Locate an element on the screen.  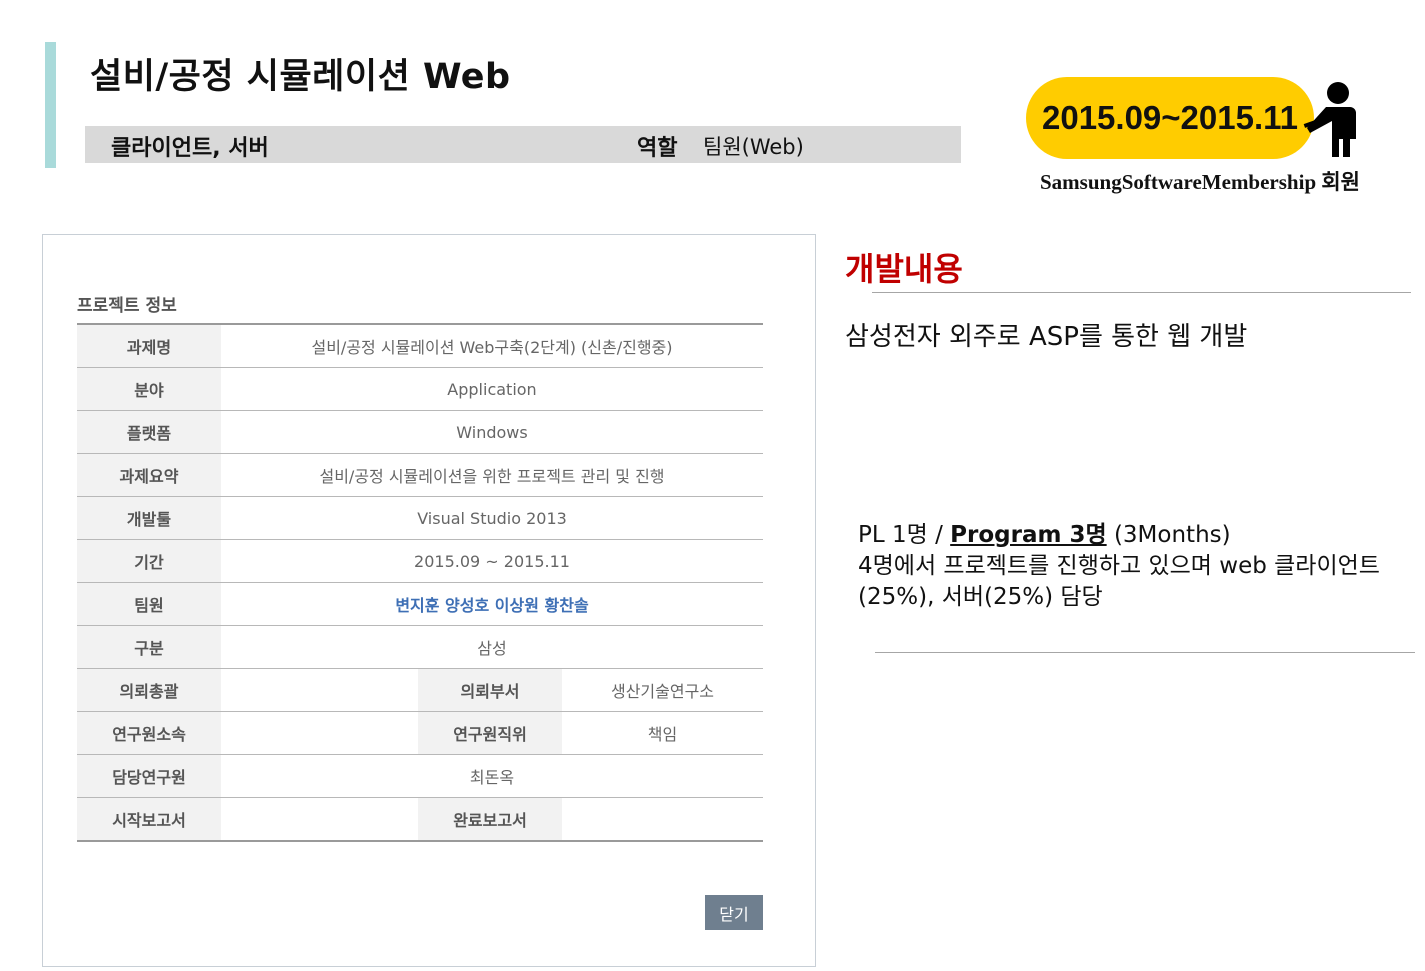
table-row: 시작보고서 완료보고서 is located at coordinates (420, 819).